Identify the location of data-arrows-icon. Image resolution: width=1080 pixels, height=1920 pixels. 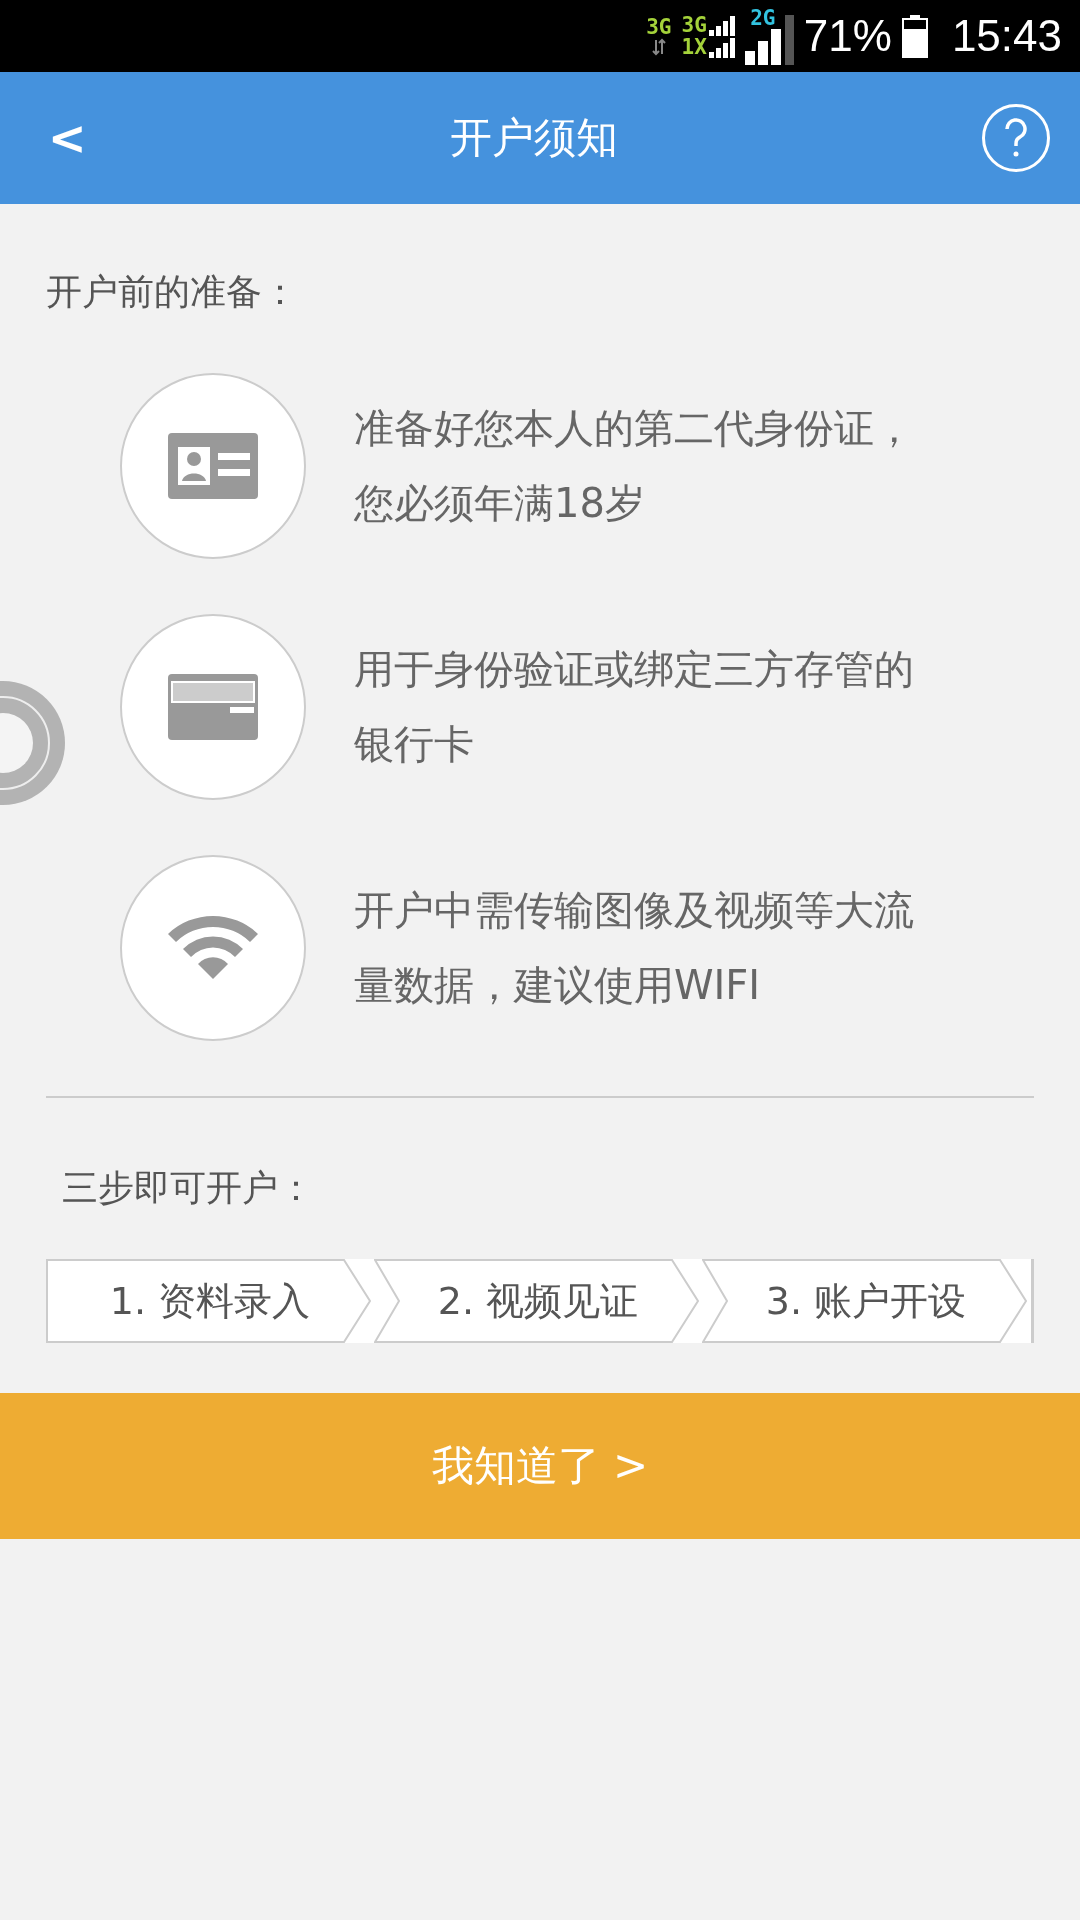
(658, 47).